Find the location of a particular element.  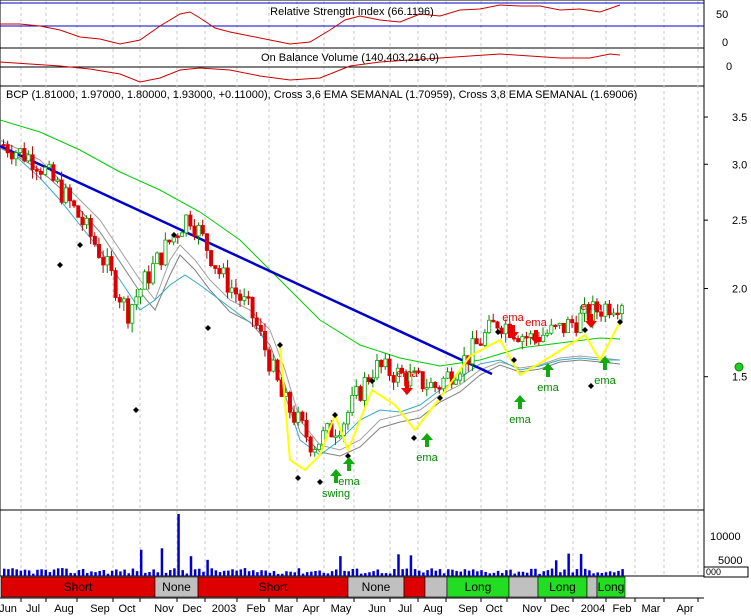

x-label: Mar is located at coordinates (651, 609).